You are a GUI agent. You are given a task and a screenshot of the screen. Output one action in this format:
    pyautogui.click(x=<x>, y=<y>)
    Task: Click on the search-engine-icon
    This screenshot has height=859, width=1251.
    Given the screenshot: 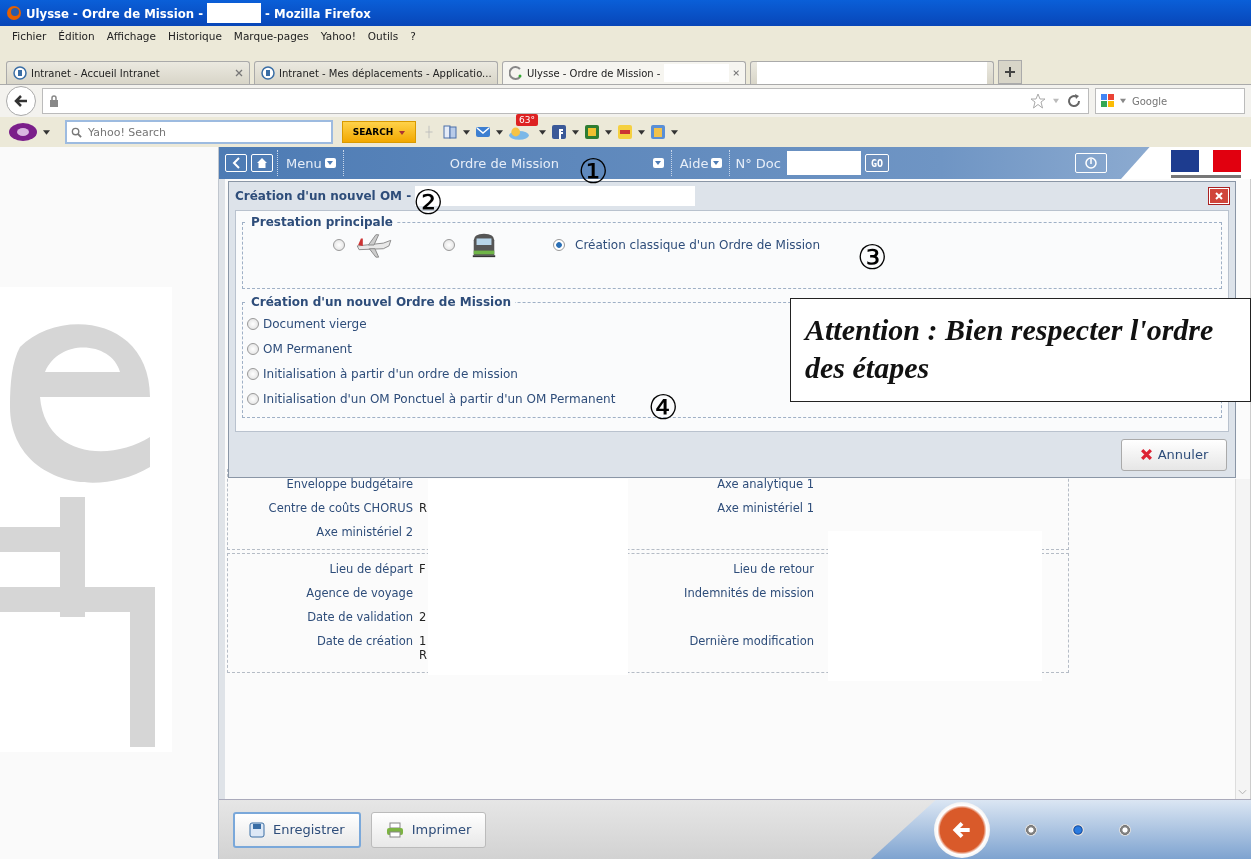 What is the action you would take?
    pyautogui.click(x=1108, y=101)
    